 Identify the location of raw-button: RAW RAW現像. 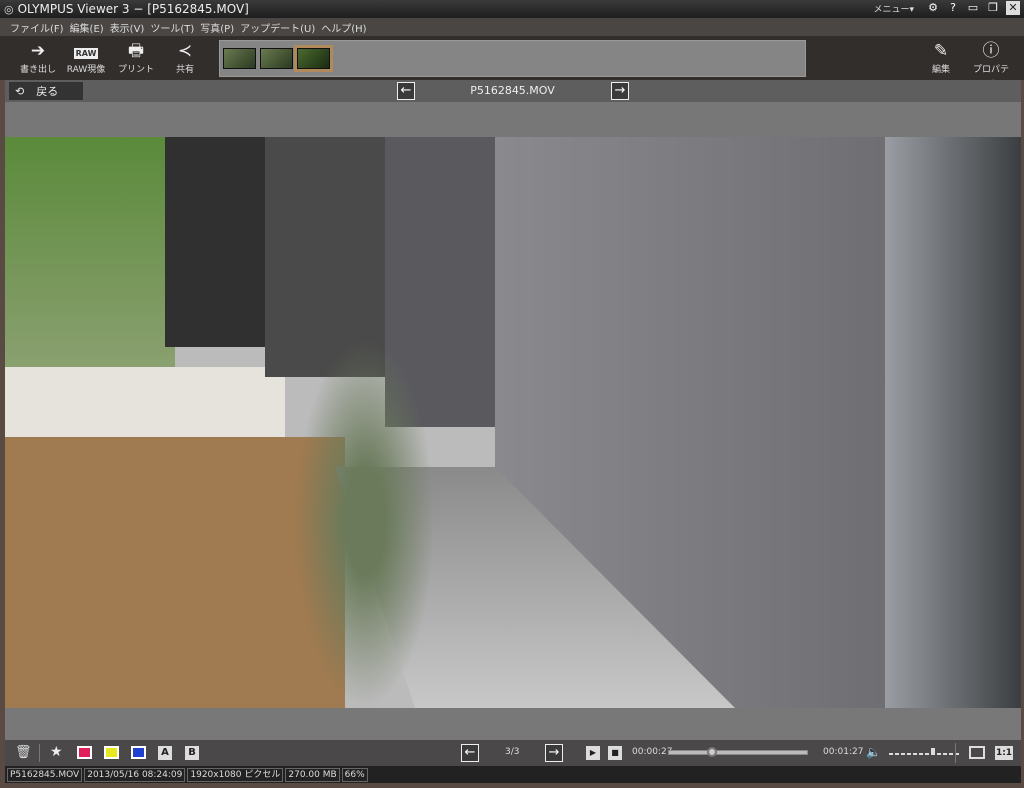
(86, 57).